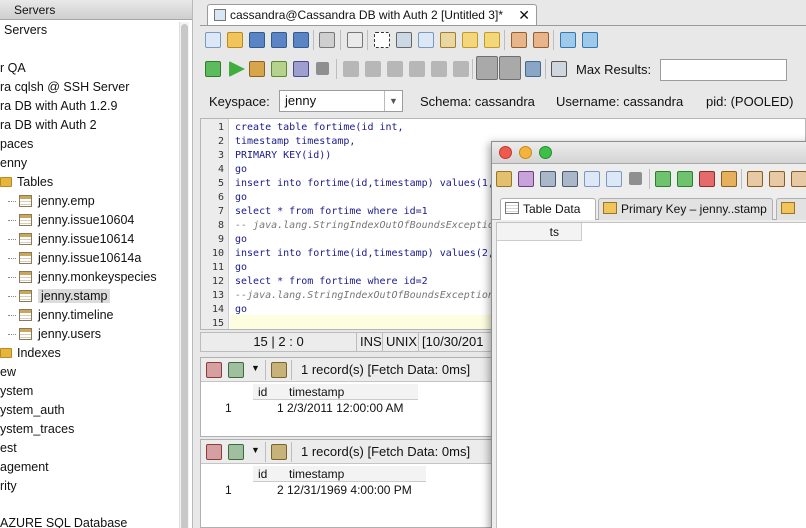 This screenshot has width=806, height=528. What do you see at coordinates (25, 30) in the screenshot?
I see `tree-item: Servers` at bounding box center [25, 30].